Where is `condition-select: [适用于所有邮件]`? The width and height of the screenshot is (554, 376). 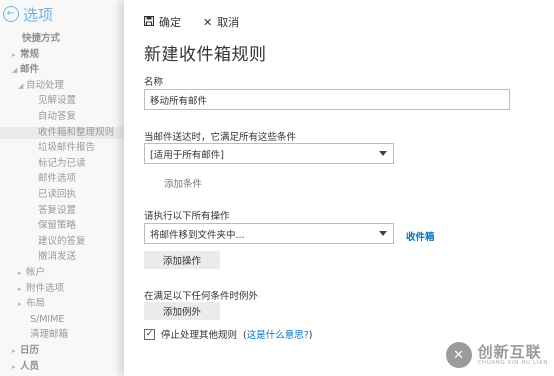 condition-select: [适用于所有邮件] is located at coordinates (269, 153).